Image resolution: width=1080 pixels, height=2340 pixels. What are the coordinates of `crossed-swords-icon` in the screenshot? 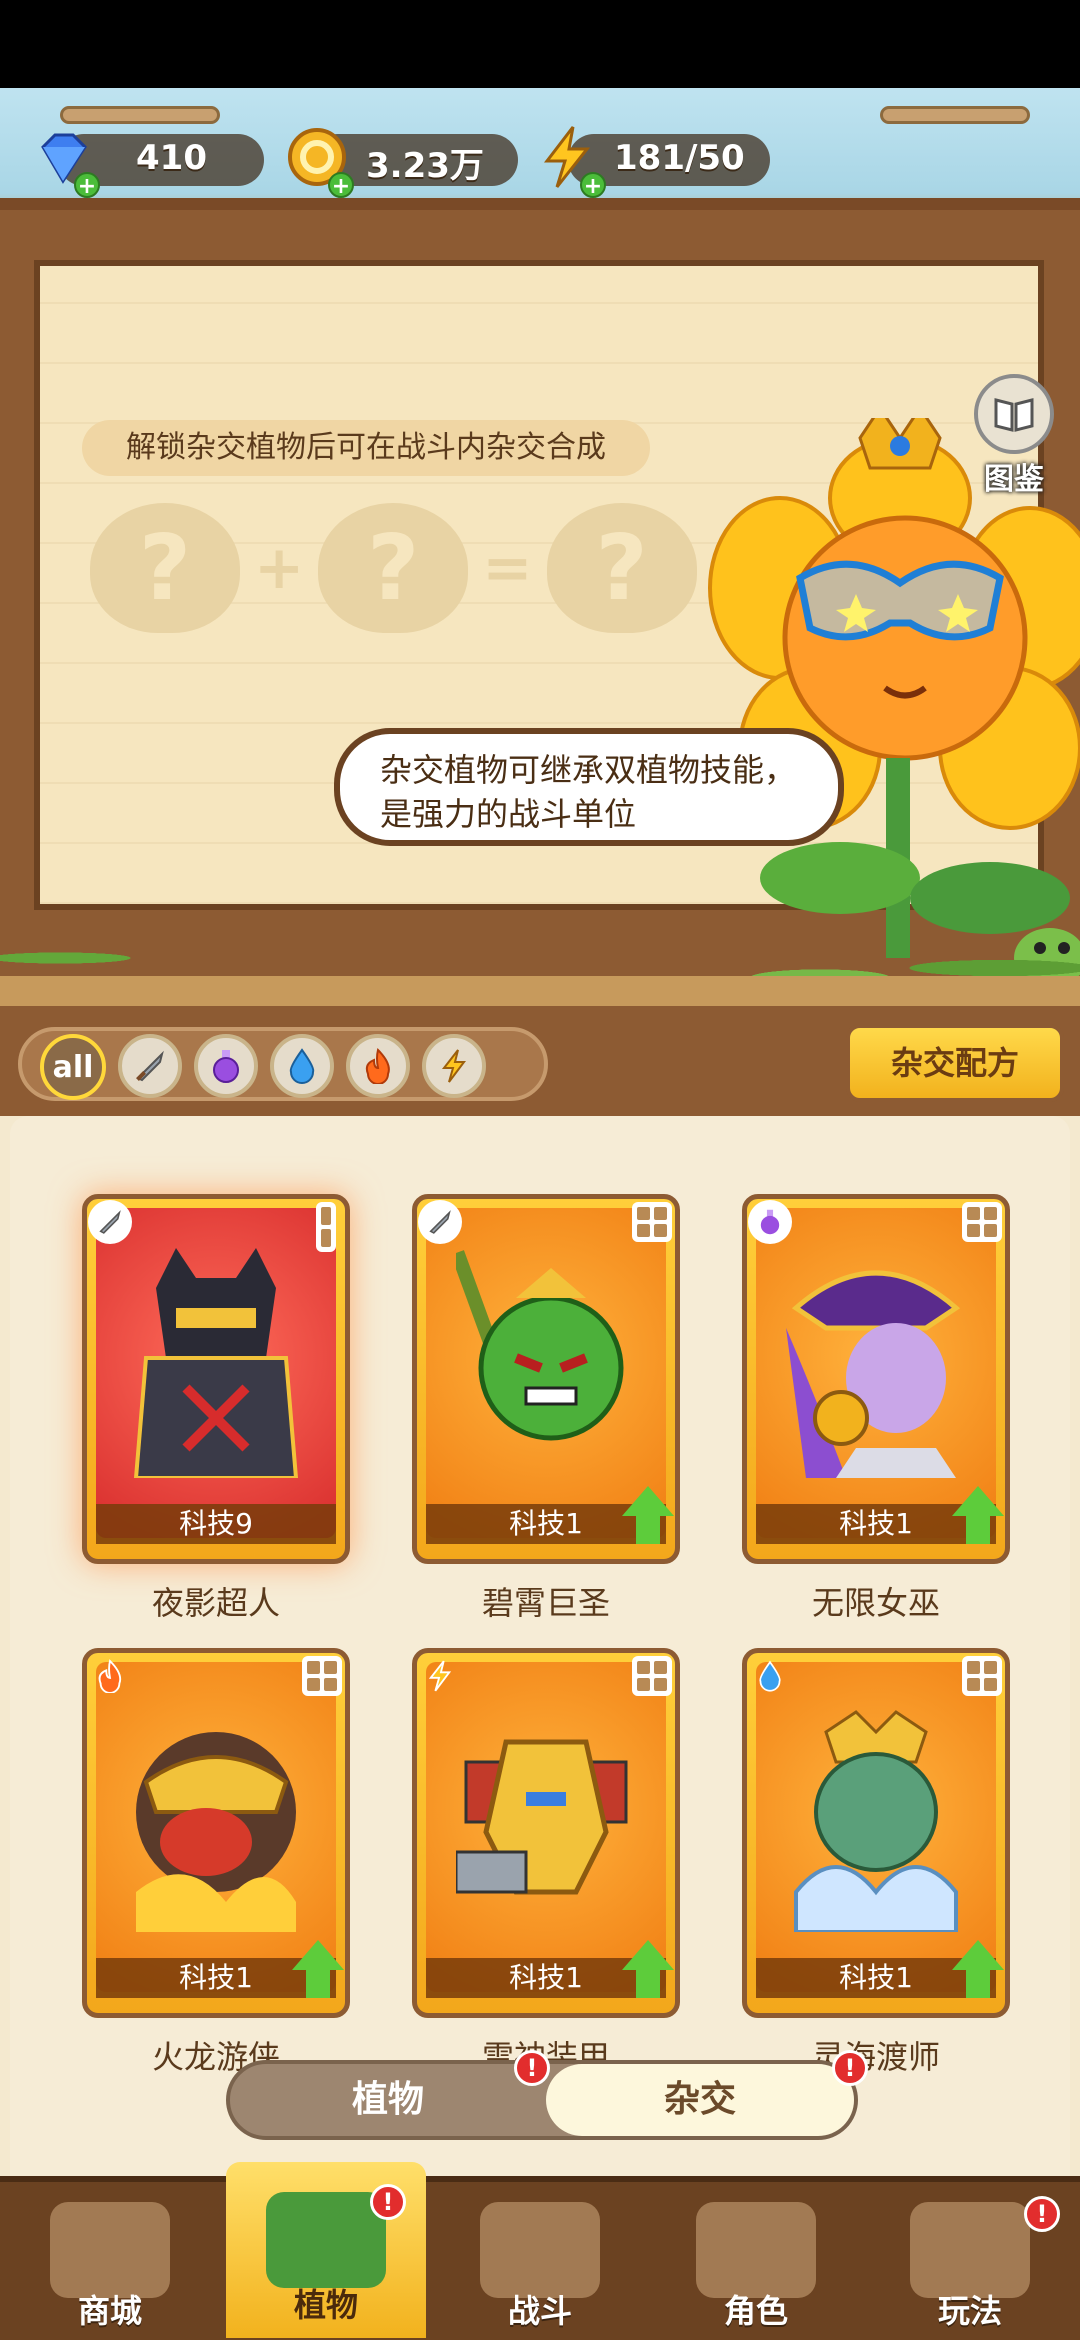 It's located at (540, 2250).